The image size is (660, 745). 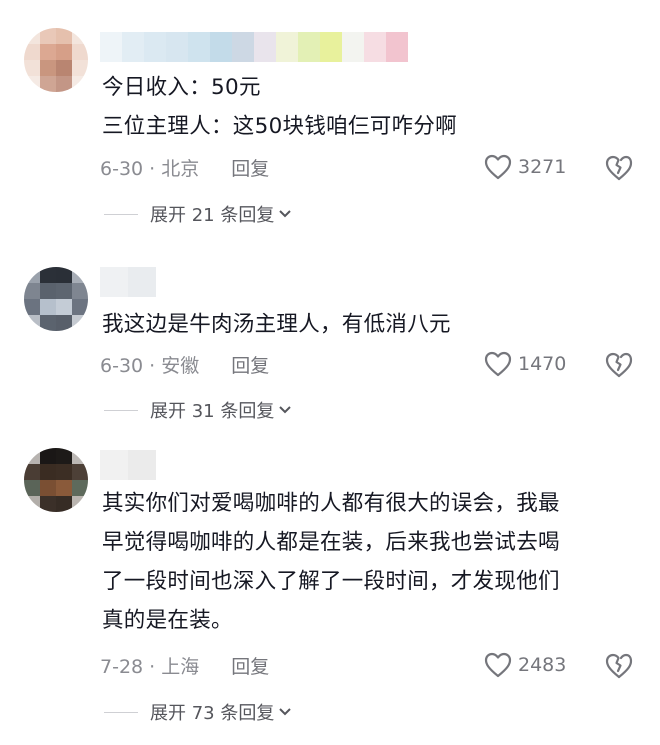 I want to click on expand-label: 展开 31 条回复, so click(x=212, y=411).